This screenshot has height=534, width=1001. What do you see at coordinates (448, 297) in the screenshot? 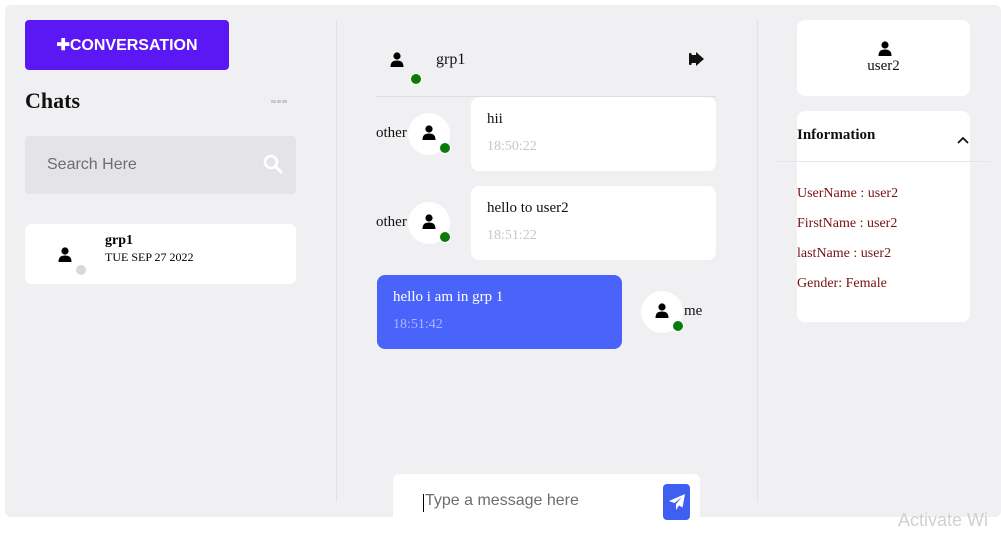
I see `message-text: hello i am in grp 1` at bounding box center [448, 297].